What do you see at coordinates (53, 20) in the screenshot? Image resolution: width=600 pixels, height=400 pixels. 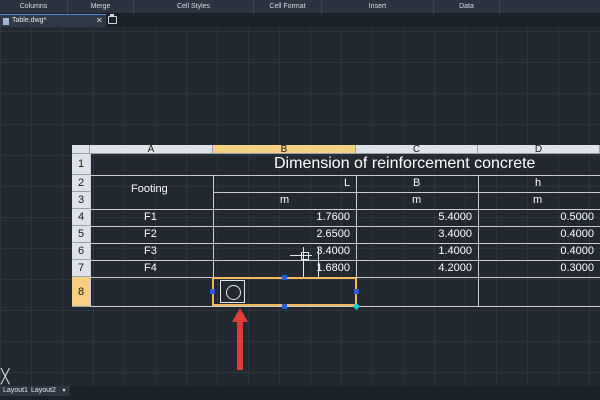 I see `document-tab: Table.dwg* ✕` at bounding box center [53, 20].